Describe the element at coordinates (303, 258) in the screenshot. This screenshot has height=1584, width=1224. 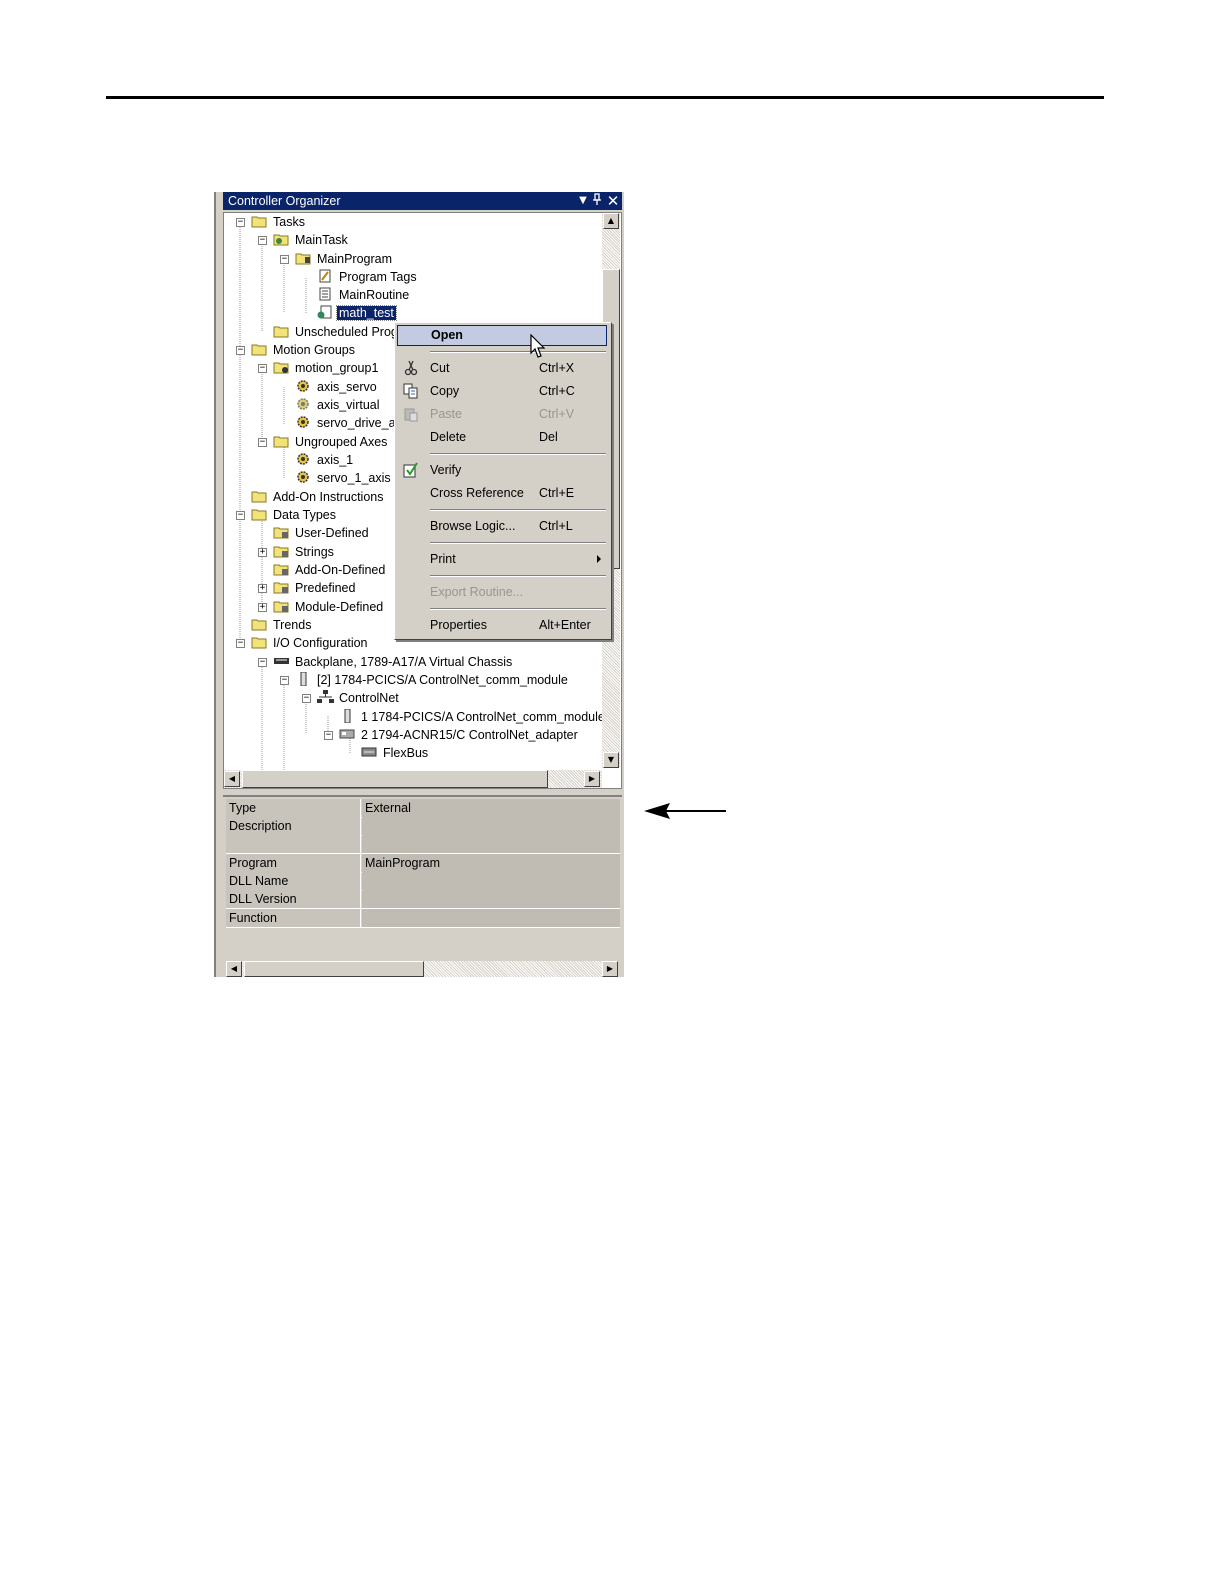
I see `program-icon` at that location.